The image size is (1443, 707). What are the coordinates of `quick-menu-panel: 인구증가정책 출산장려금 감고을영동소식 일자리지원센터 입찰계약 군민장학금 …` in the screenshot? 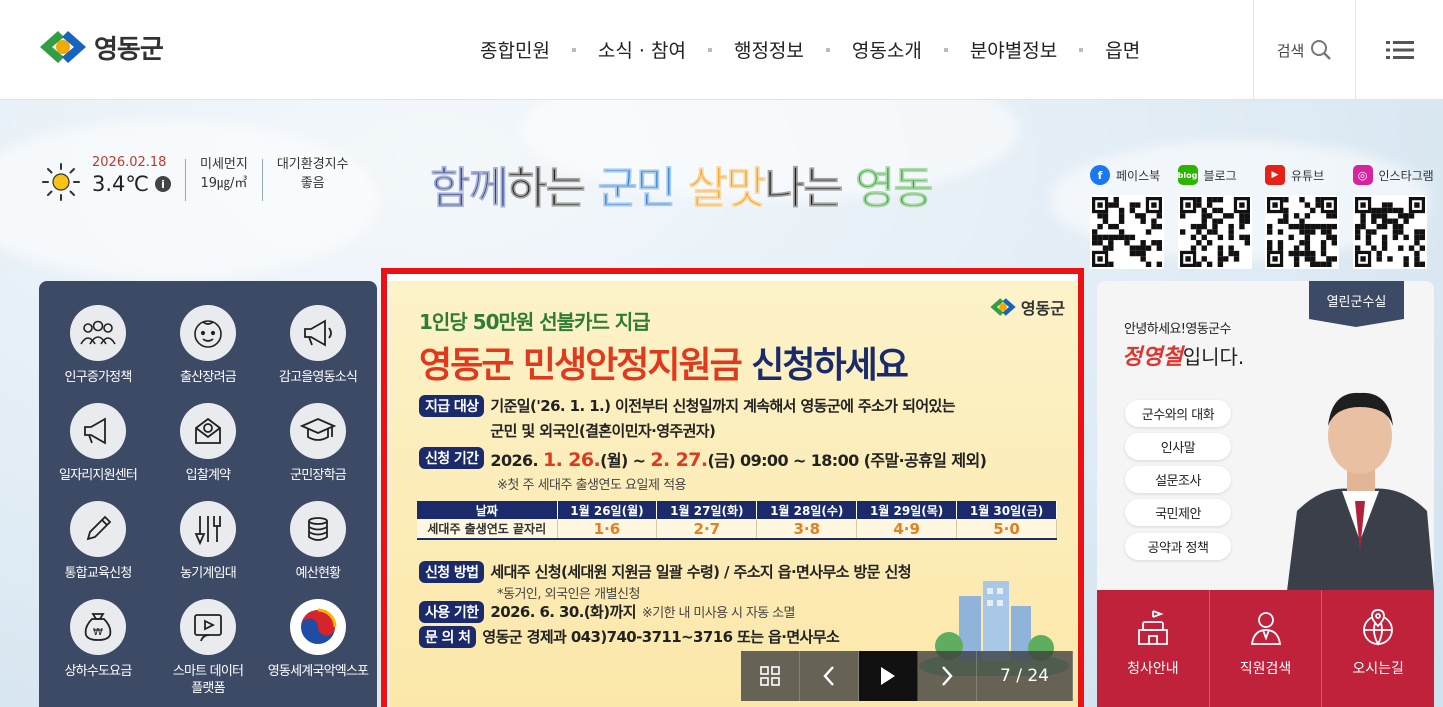 It's located at (208, 494).